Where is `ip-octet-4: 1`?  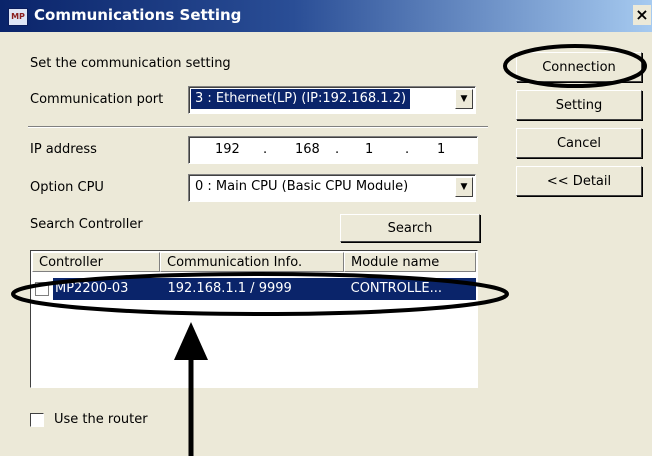
ip-octet-4: 1 is located at coordinates (441, 149).